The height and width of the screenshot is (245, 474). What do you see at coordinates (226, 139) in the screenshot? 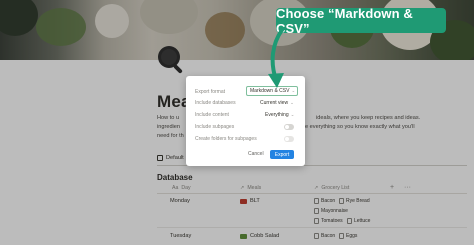
I see `create-folders-label: Create folders for subpages` at bounding box center [226, 139].